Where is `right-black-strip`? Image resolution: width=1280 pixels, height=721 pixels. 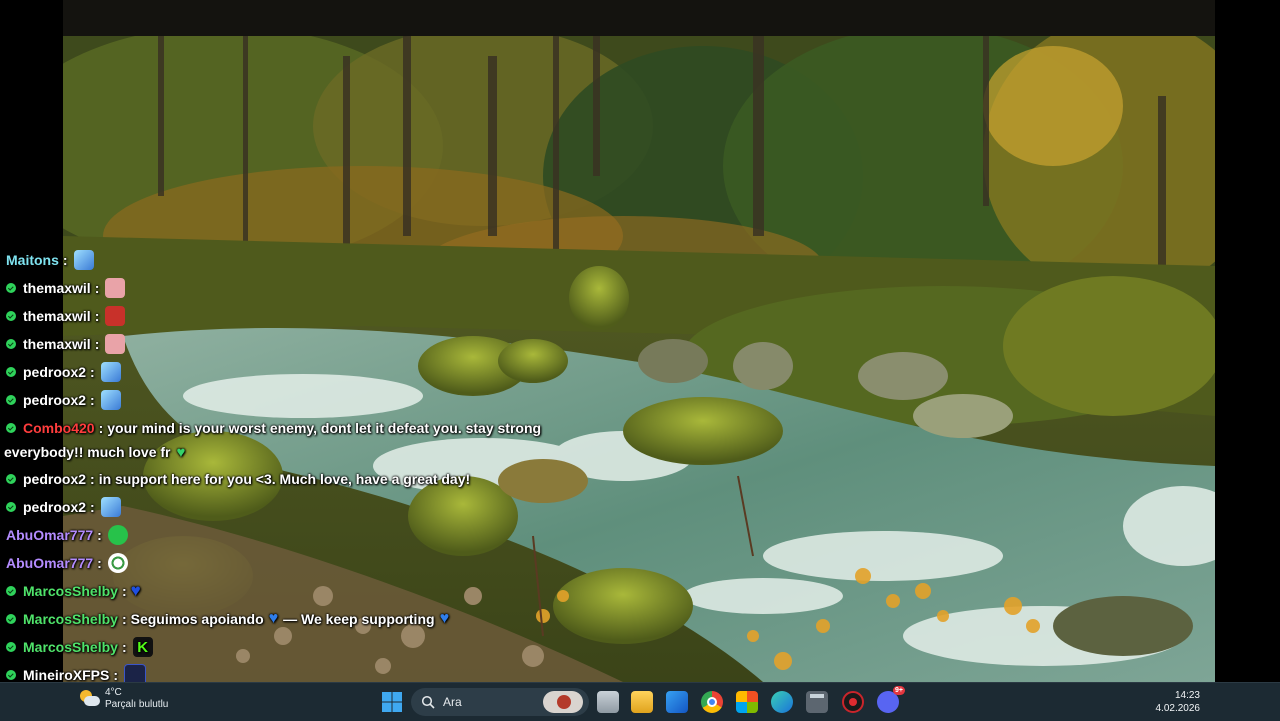 right-black-strip is located at coordinates (1247, 341).